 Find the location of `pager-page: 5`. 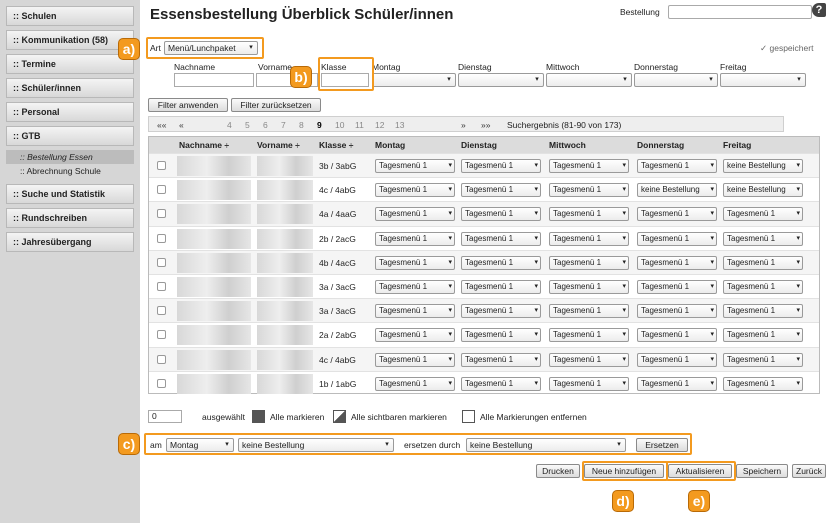

pager-page: 5 is located at coordinates (247, 125).